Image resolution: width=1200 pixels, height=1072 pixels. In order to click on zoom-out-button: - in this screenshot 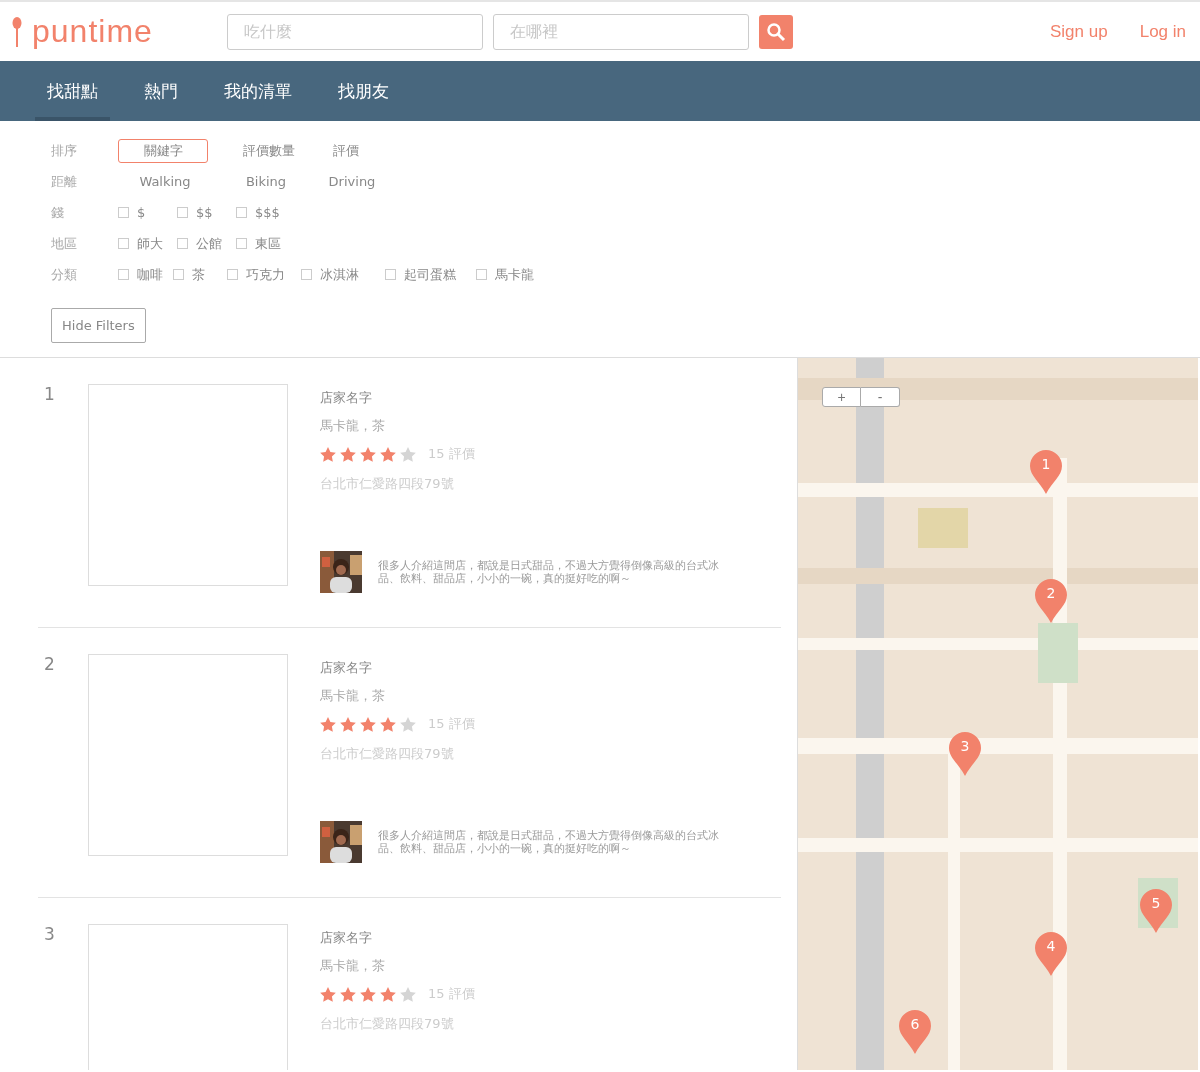, I will do `click(880, 397)`.